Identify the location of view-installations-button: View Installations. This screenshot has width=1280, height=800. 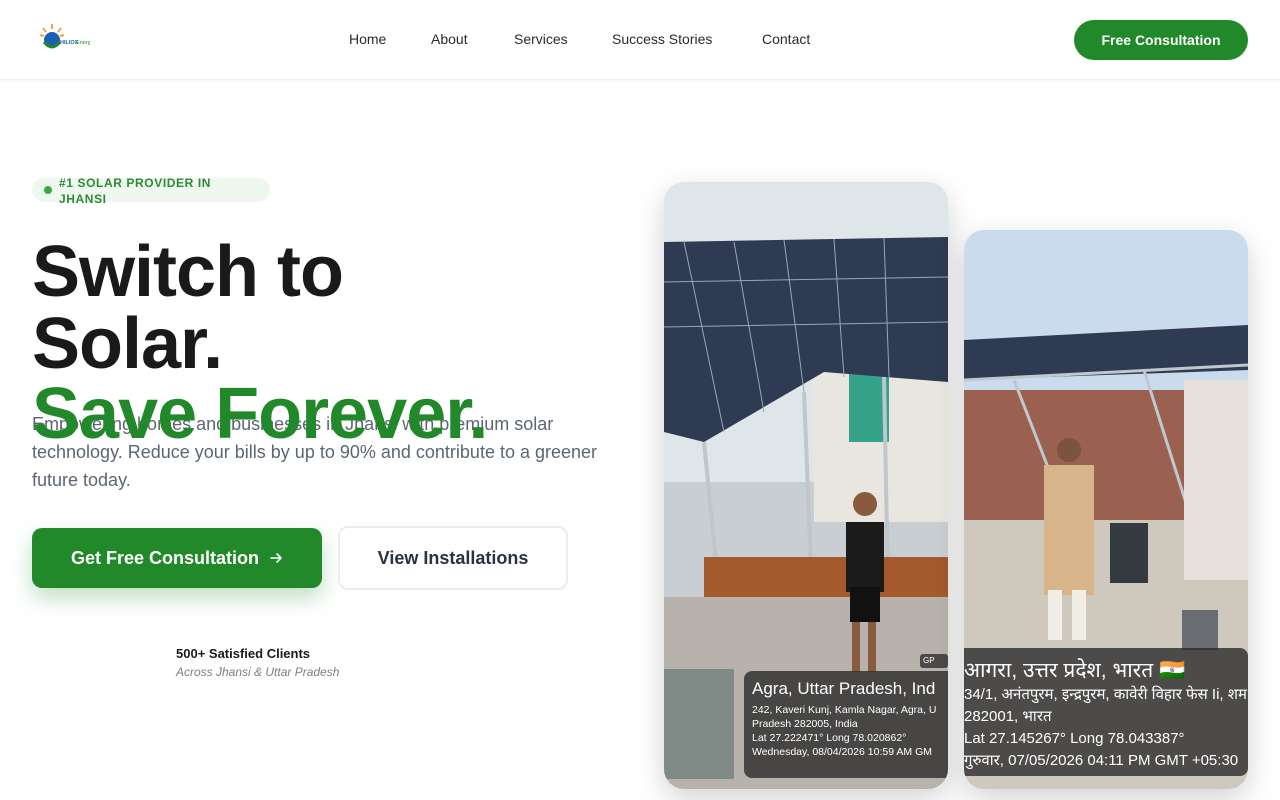
(453, 558).